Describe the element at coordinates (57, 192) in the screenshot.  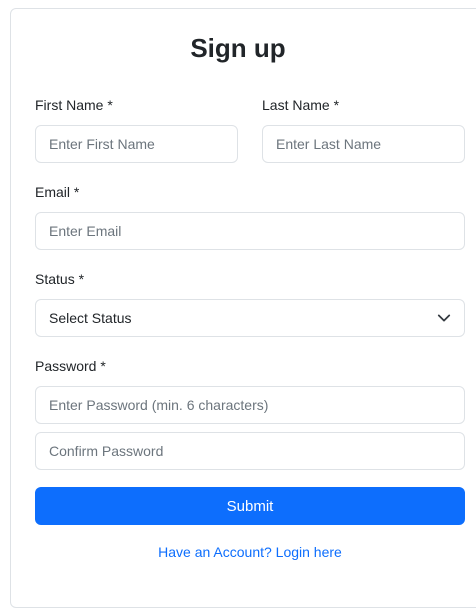
I see `email-label: Email *` at that location.